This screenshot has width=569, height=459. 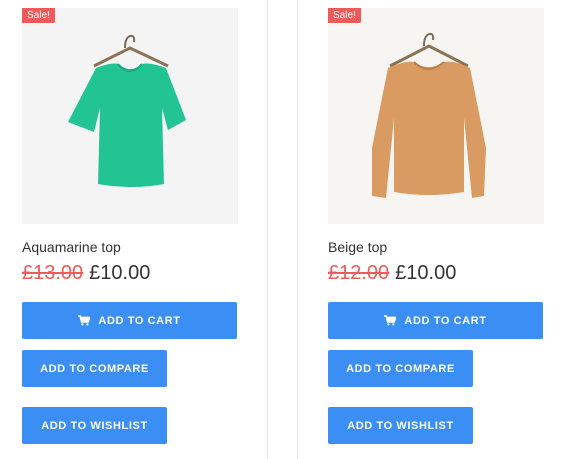 What do you see at coordinates (357, 247) in the screenshot?
I see `product-name: Beige top` at bounding box center [357, 247].